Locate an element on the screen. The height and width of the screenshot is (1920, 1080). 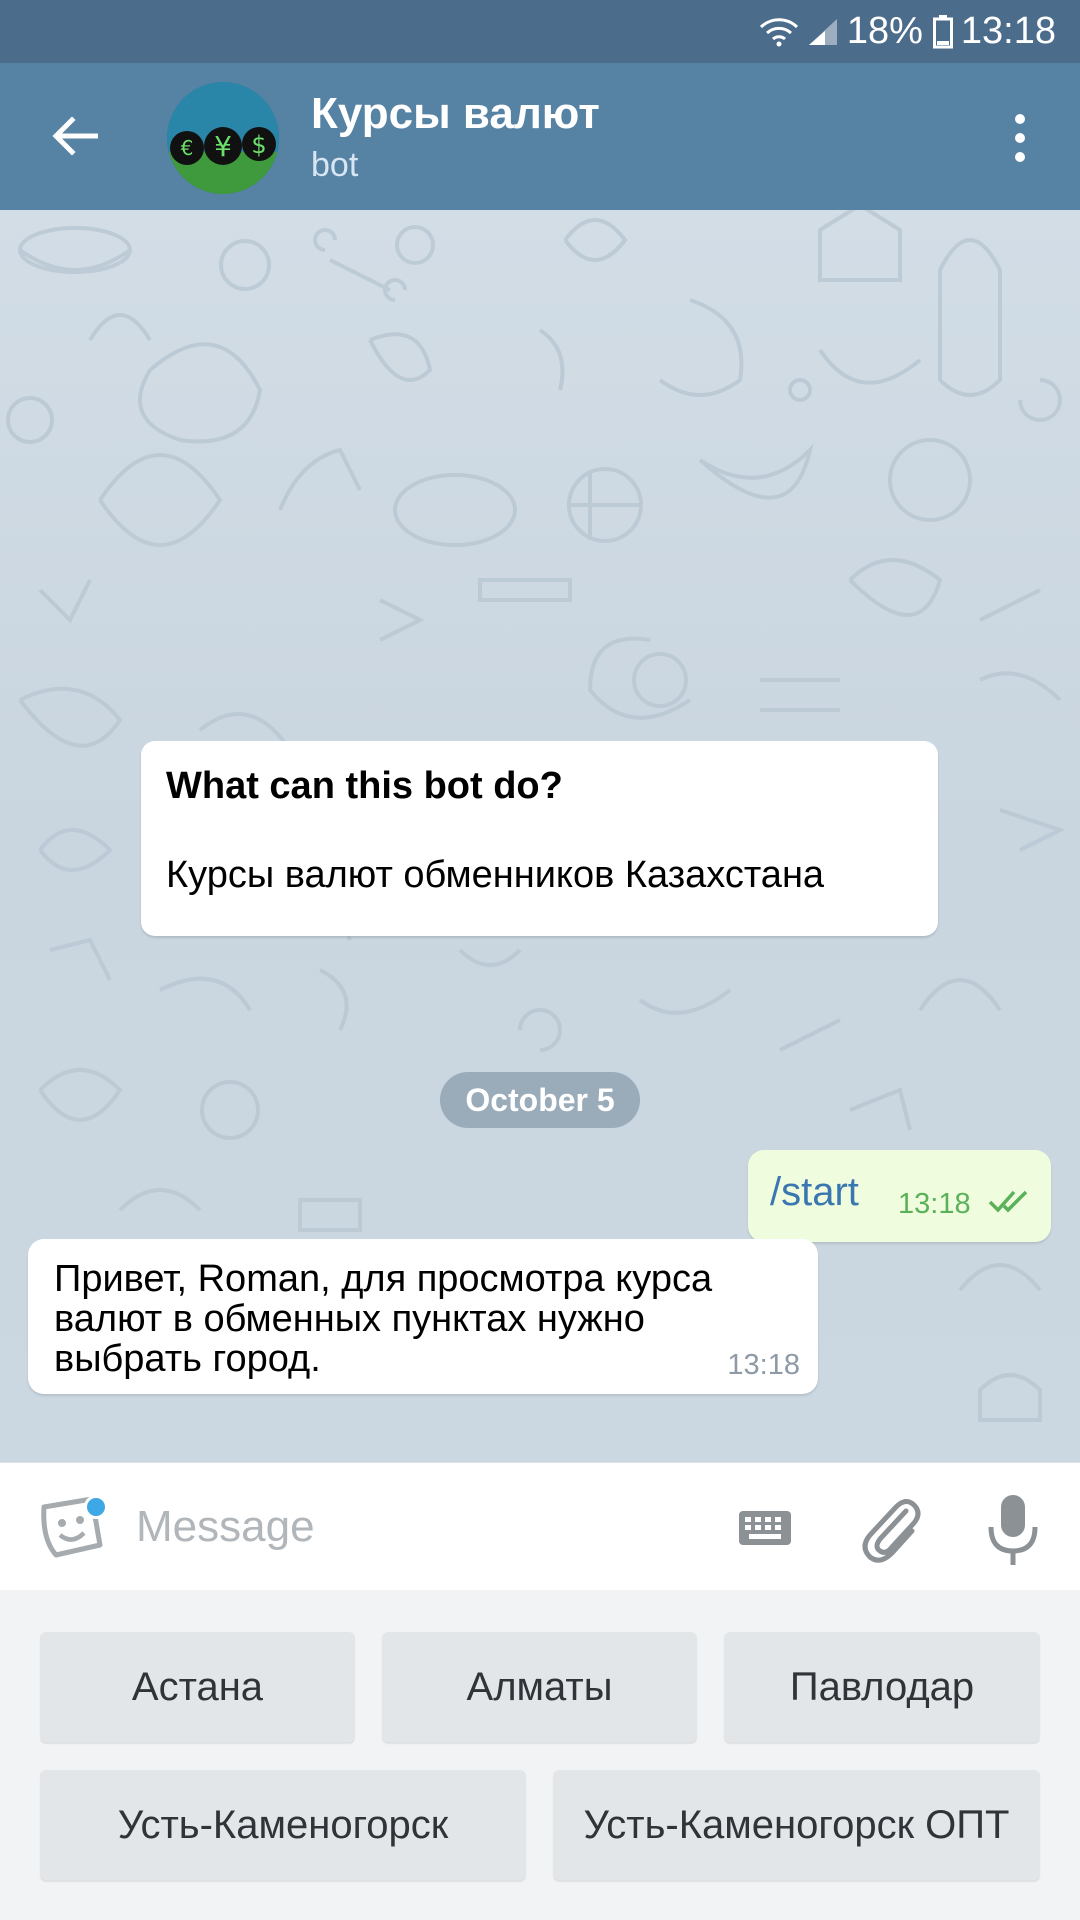
avatar: ¥ $ € is located at coordinates (223, 138).